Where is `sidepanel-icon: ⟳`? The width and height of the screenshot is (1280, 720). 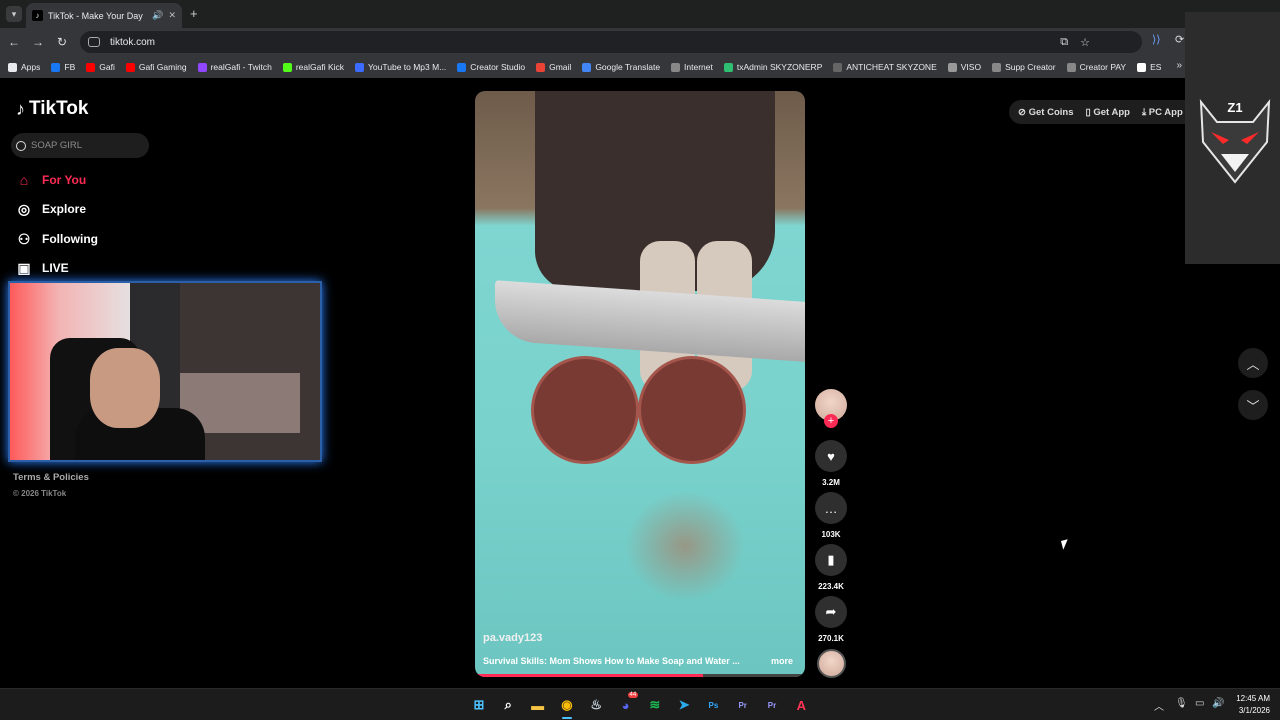
sidepanel-icon: ⟳ is located at coordinates (1179, 39).